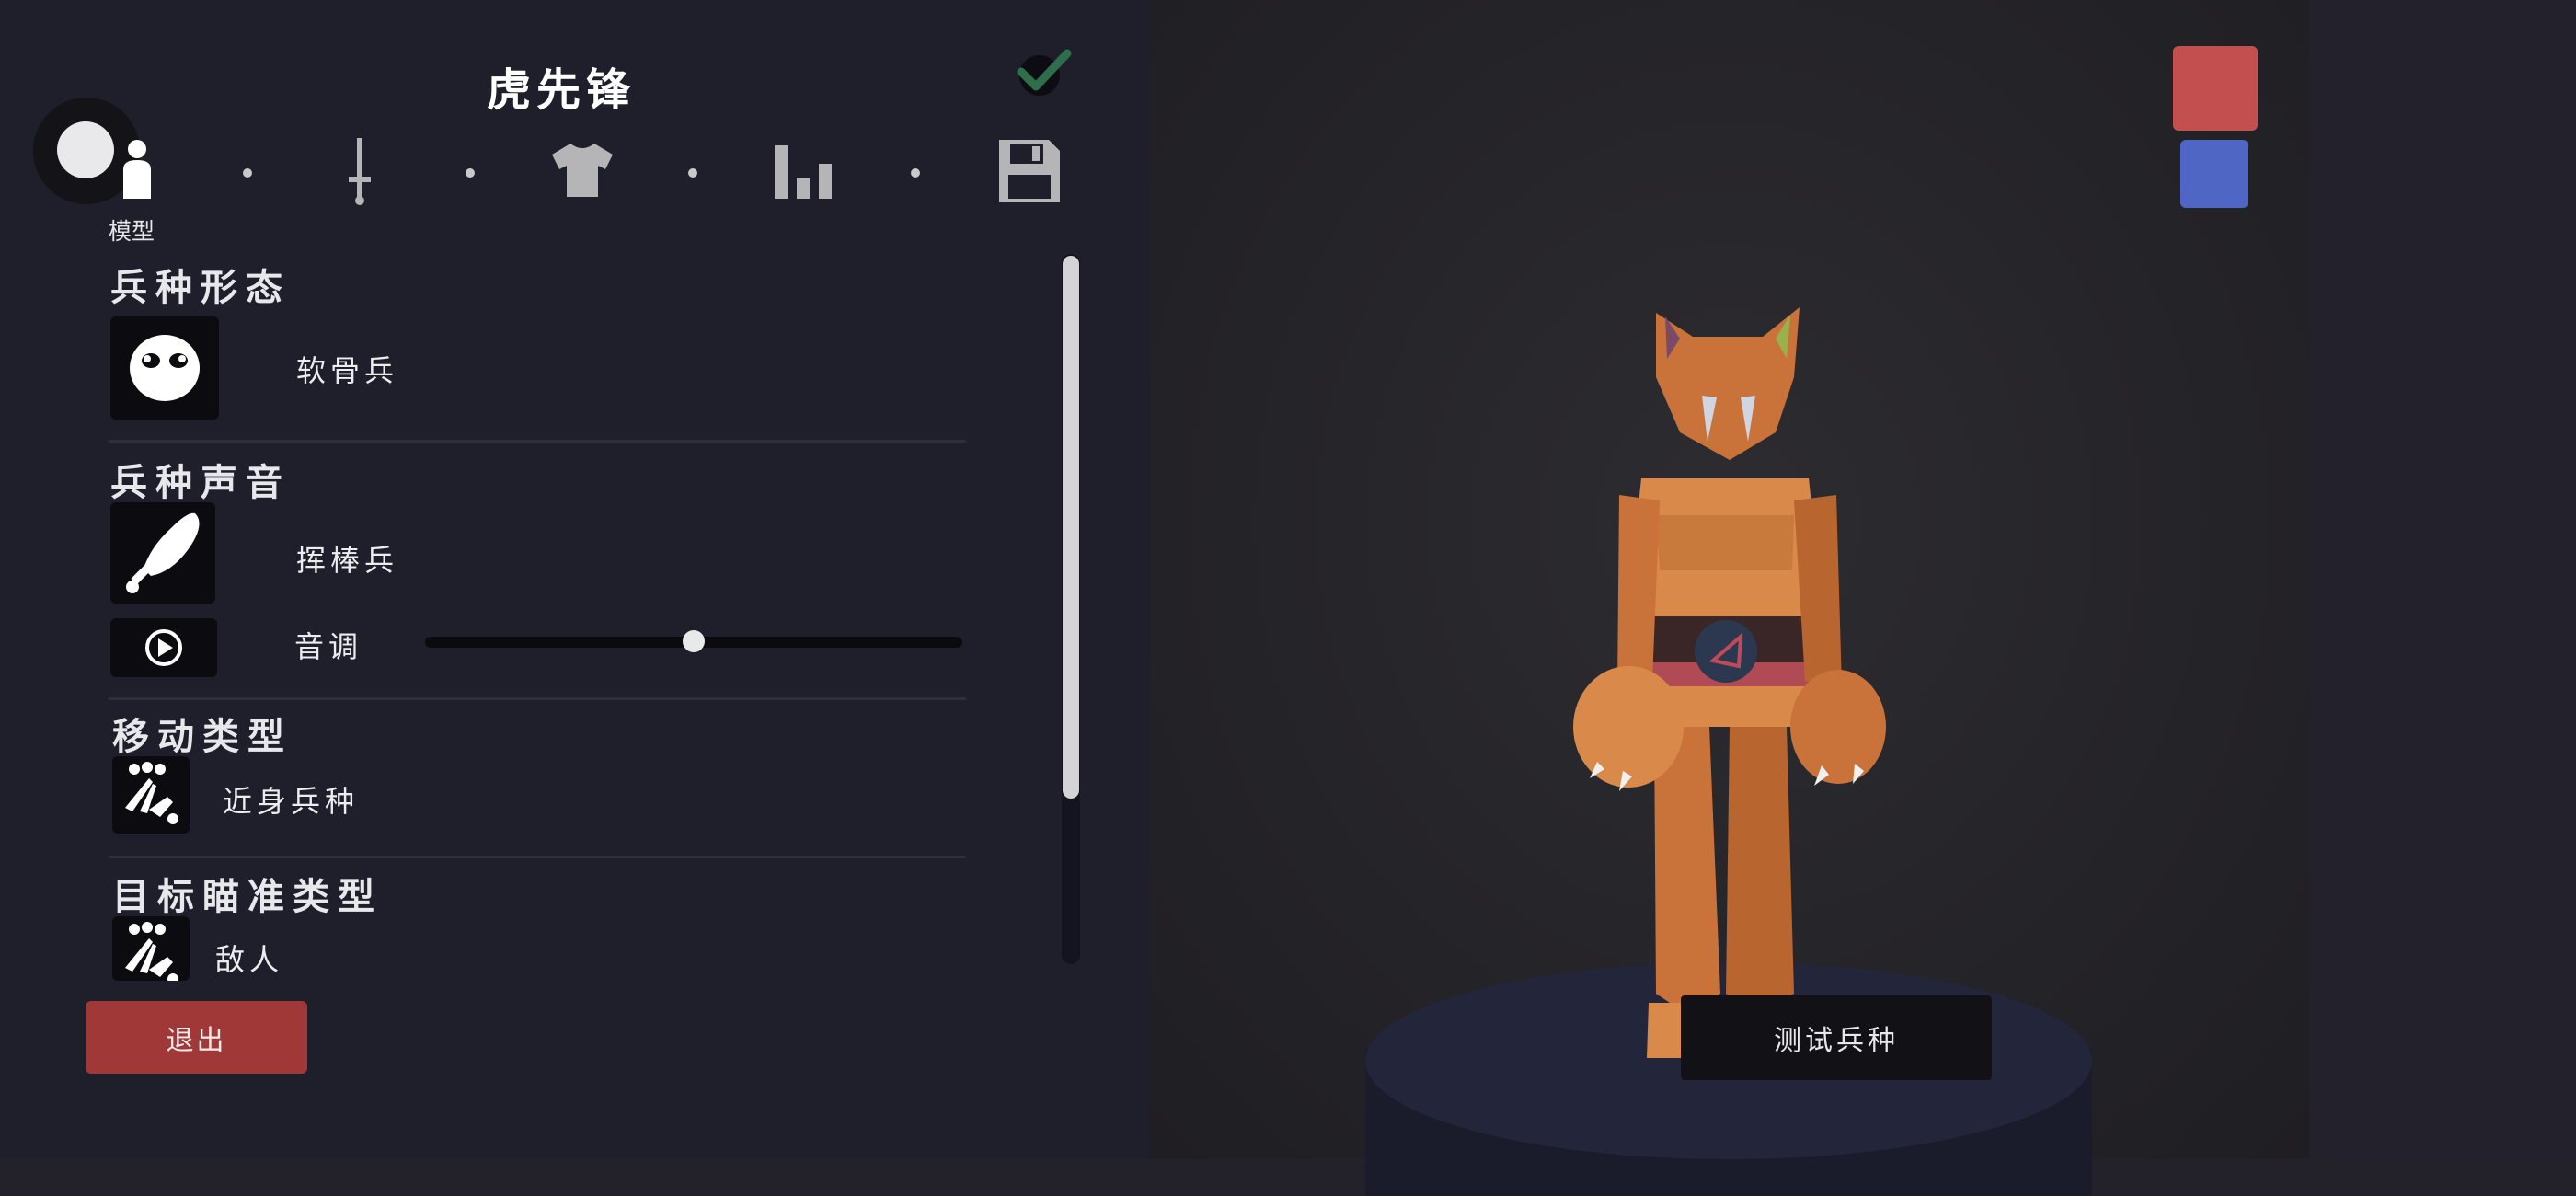  Describe the element at coordinates (347, 560) in the screenshot. I see `unit-voice-value: 挥棒兵` at that location.